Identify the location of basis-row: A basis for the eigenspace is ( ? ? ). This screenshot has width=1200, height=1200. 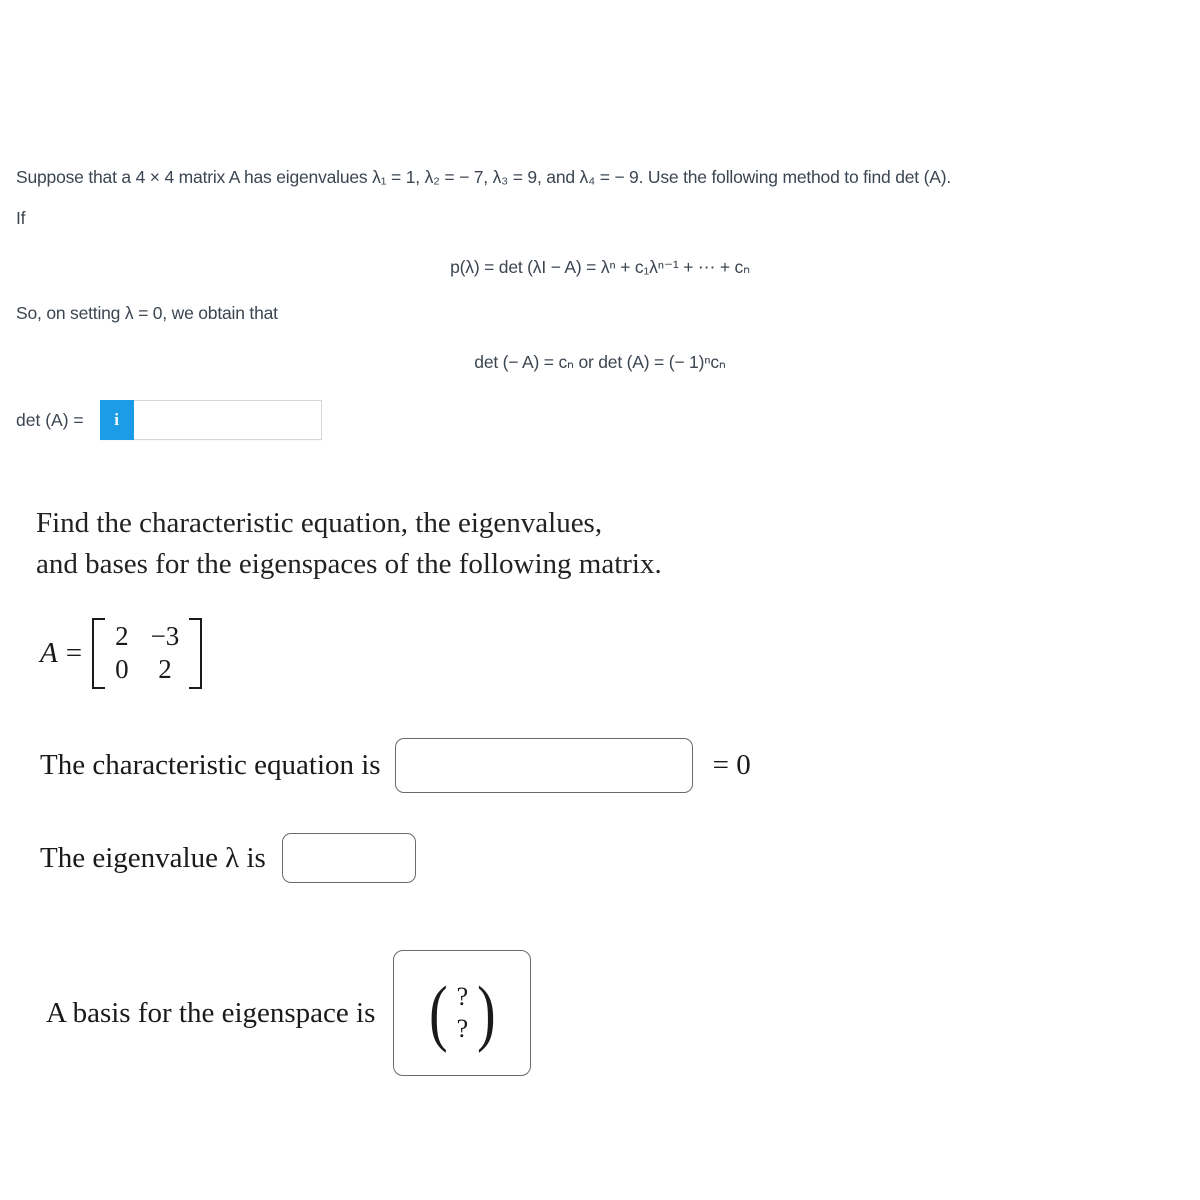
(289, 1013).